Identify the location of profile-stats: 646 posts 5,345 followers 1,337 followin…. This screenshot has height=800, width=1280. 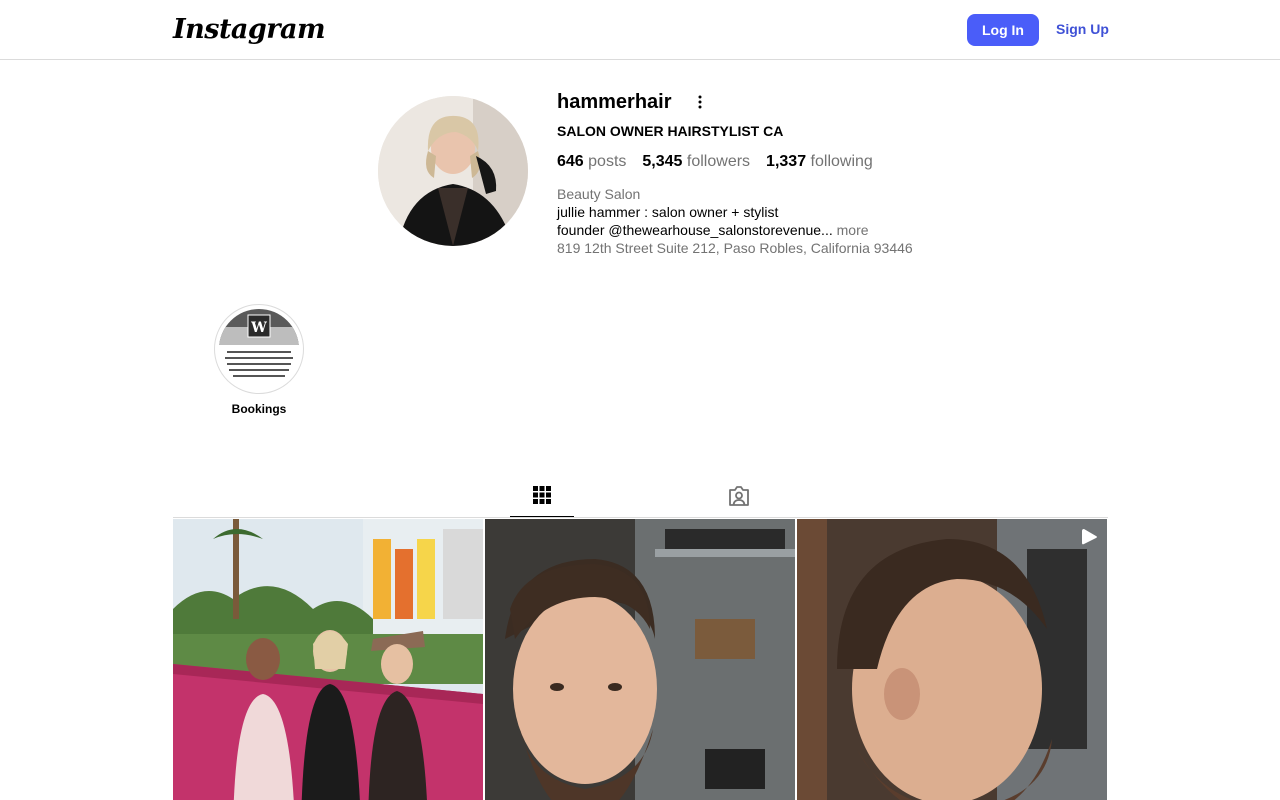
(715, 162).